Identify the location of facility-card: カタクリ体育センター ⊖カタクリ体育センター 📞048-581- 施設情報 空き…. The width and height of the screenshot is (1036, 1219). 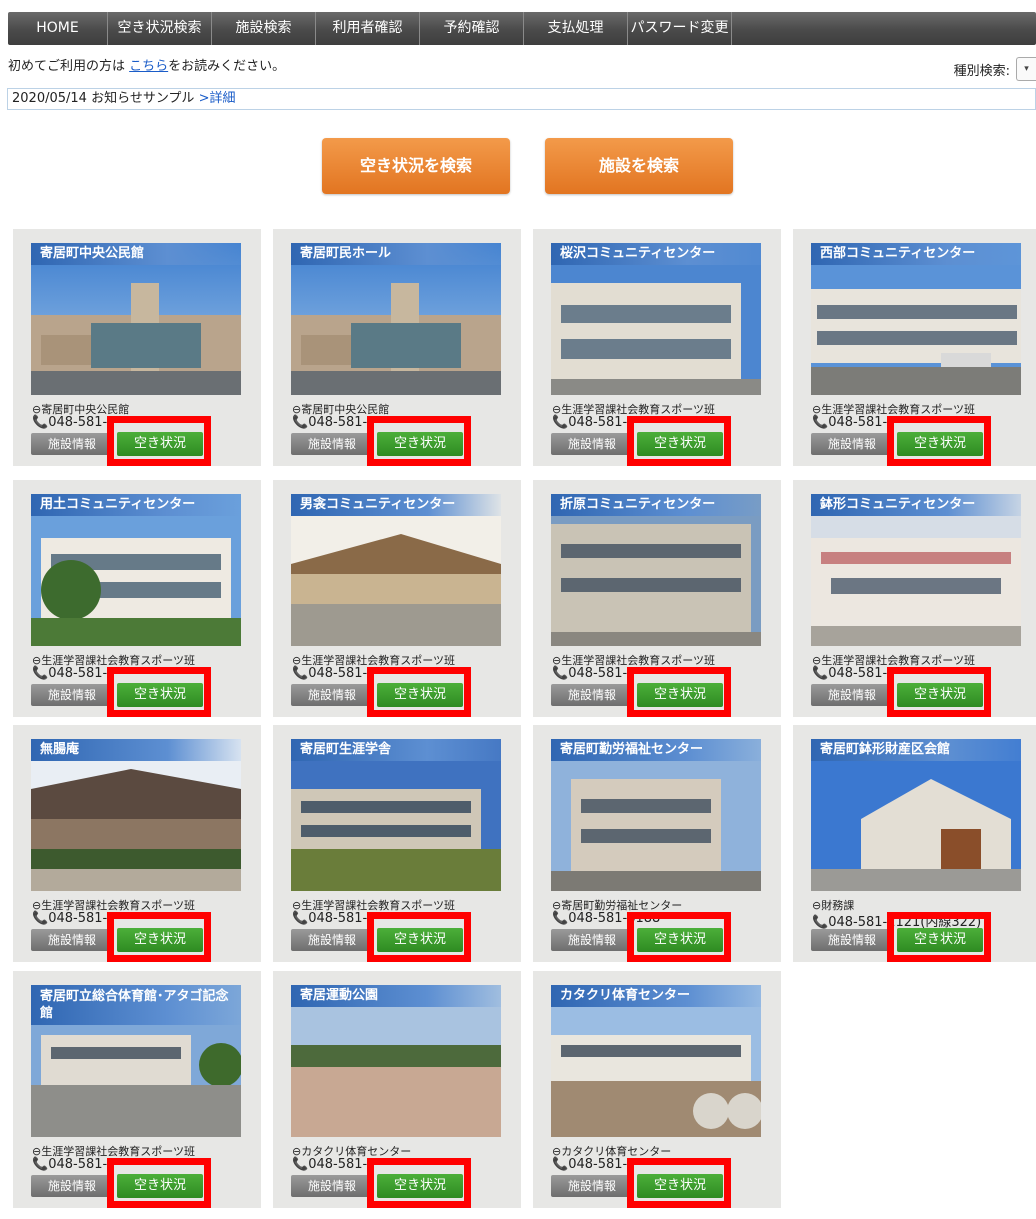
(657, 1089).